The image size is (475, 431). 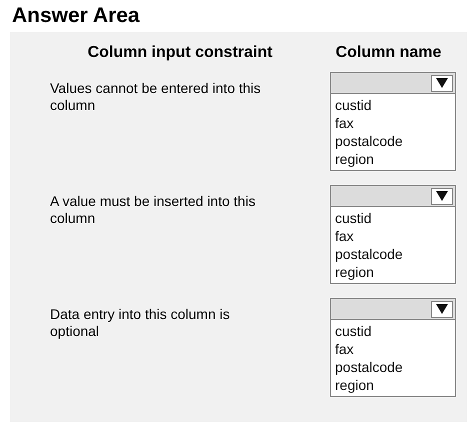 I want to click on constraint-text: Data entry into this column is optional, so click(x=140, y=323).